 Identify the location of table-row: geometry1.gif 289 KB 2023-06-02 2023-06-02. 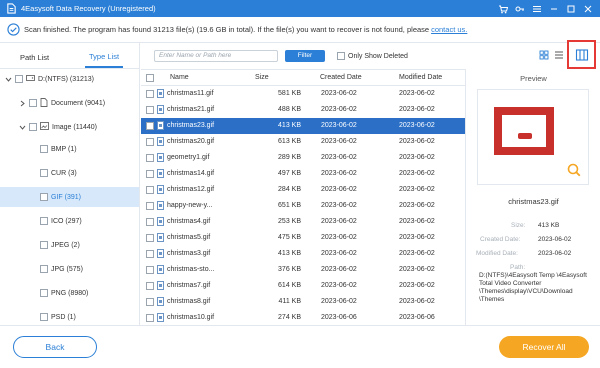
(303, 158).